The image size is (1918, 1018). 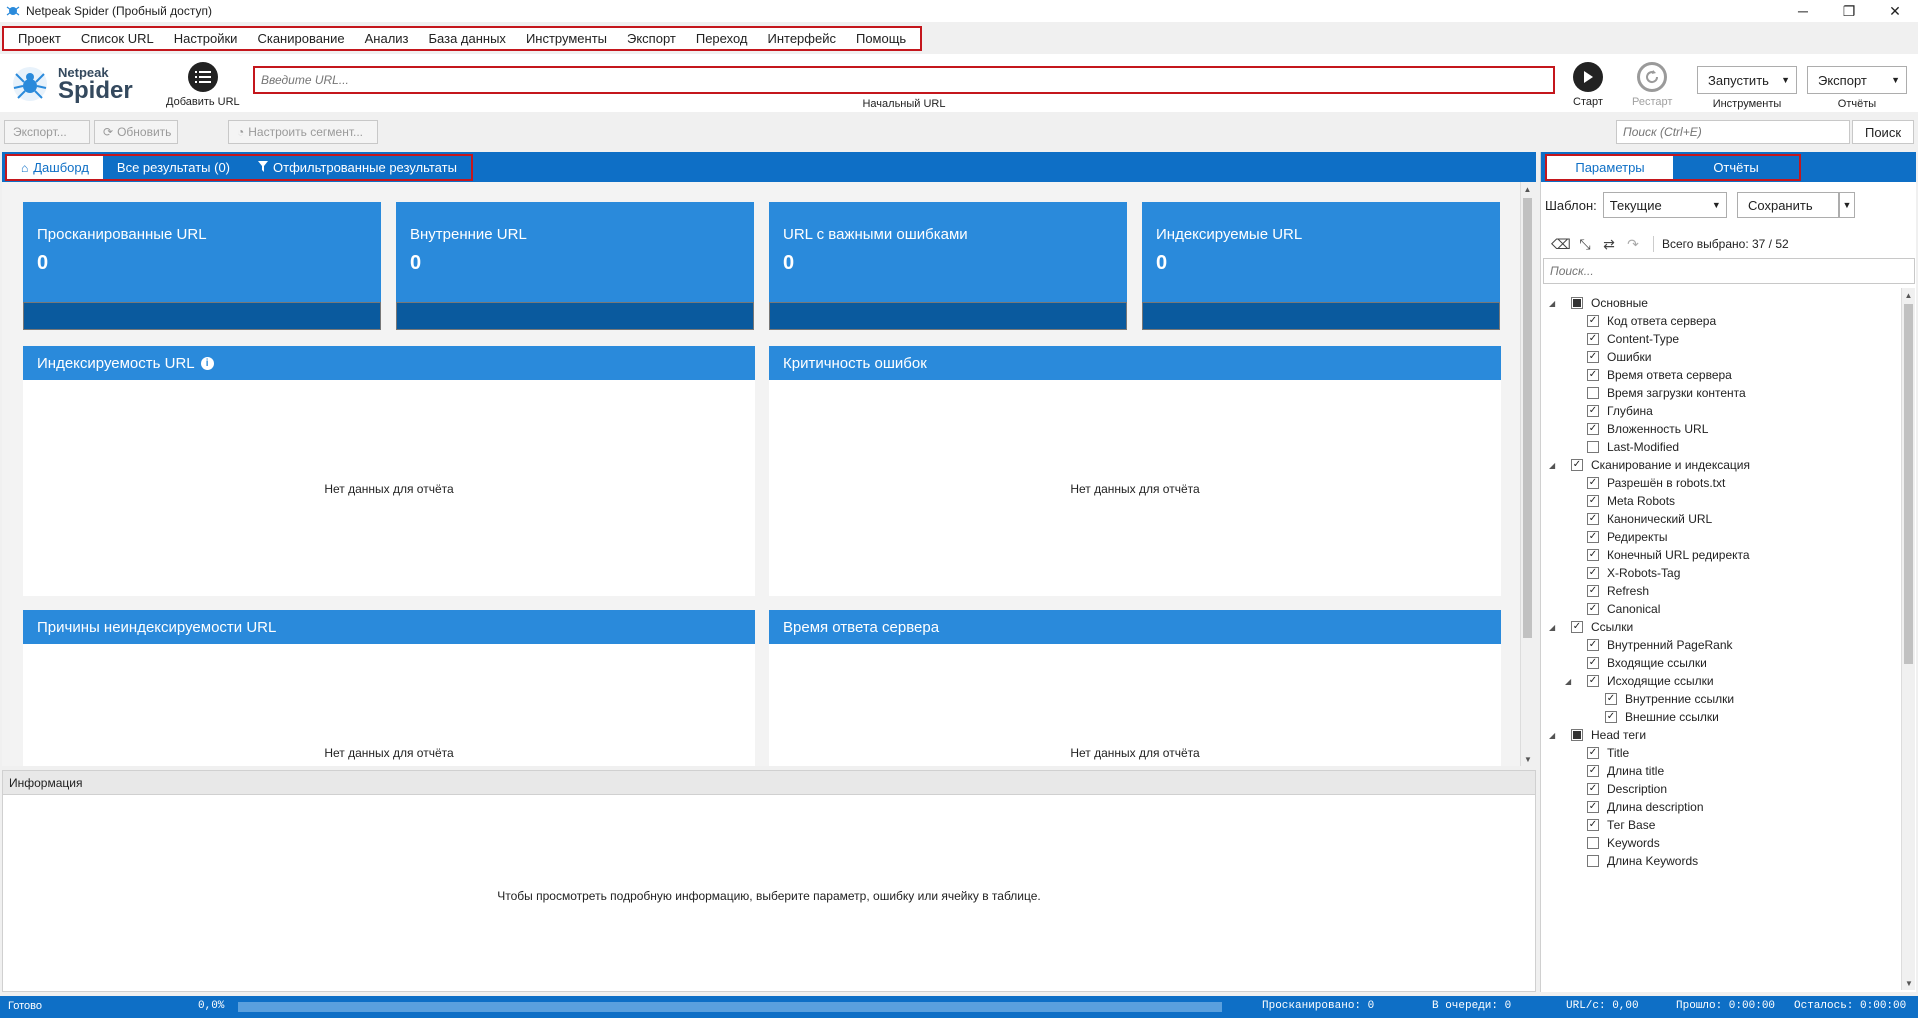 I want to click on menu-database: База данных, so click(x=467, y=38).